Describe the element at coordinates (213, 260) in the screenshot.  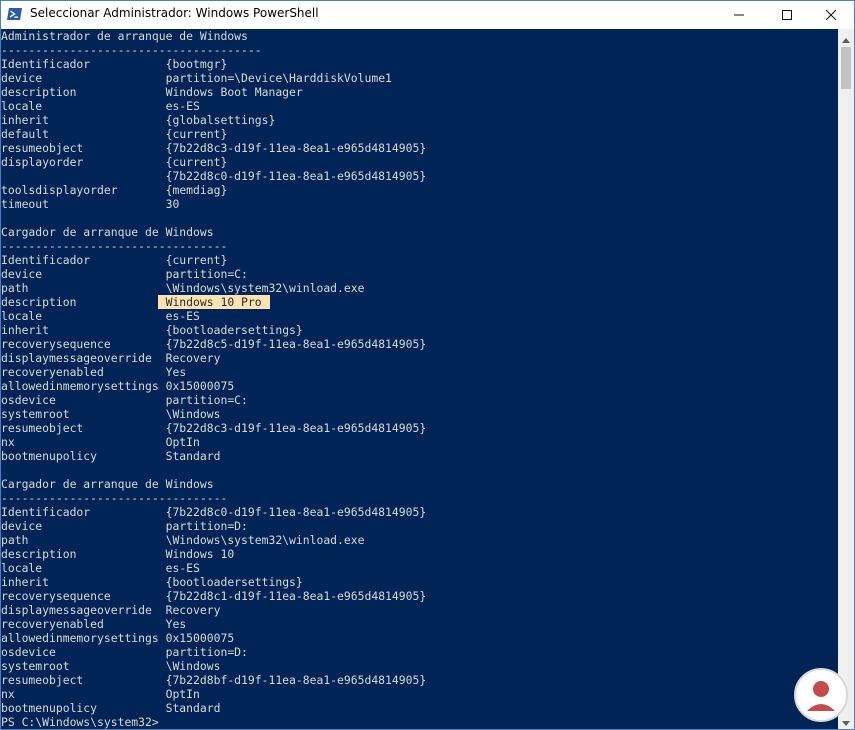
I see `console-line: Identificador {current}` at that location.